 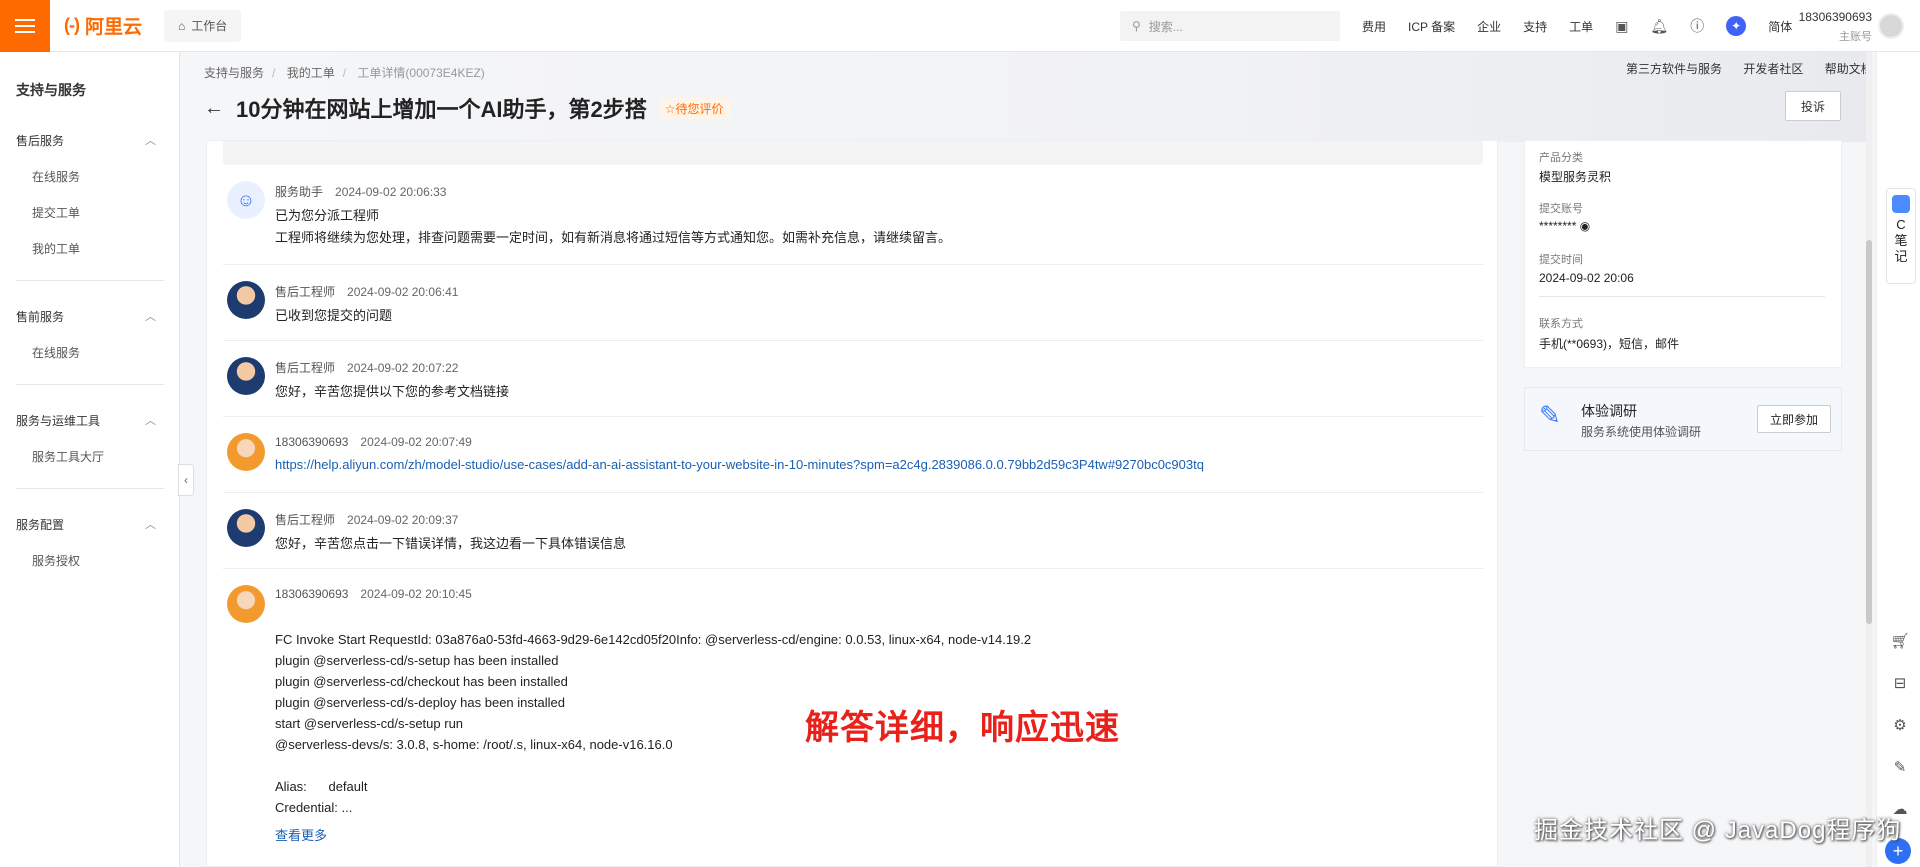 What do you see at coordinates (1674, 69) in the screenshot?
I see `link-third-party: 第三方软件与服务` at bounding box center [1674, 69].